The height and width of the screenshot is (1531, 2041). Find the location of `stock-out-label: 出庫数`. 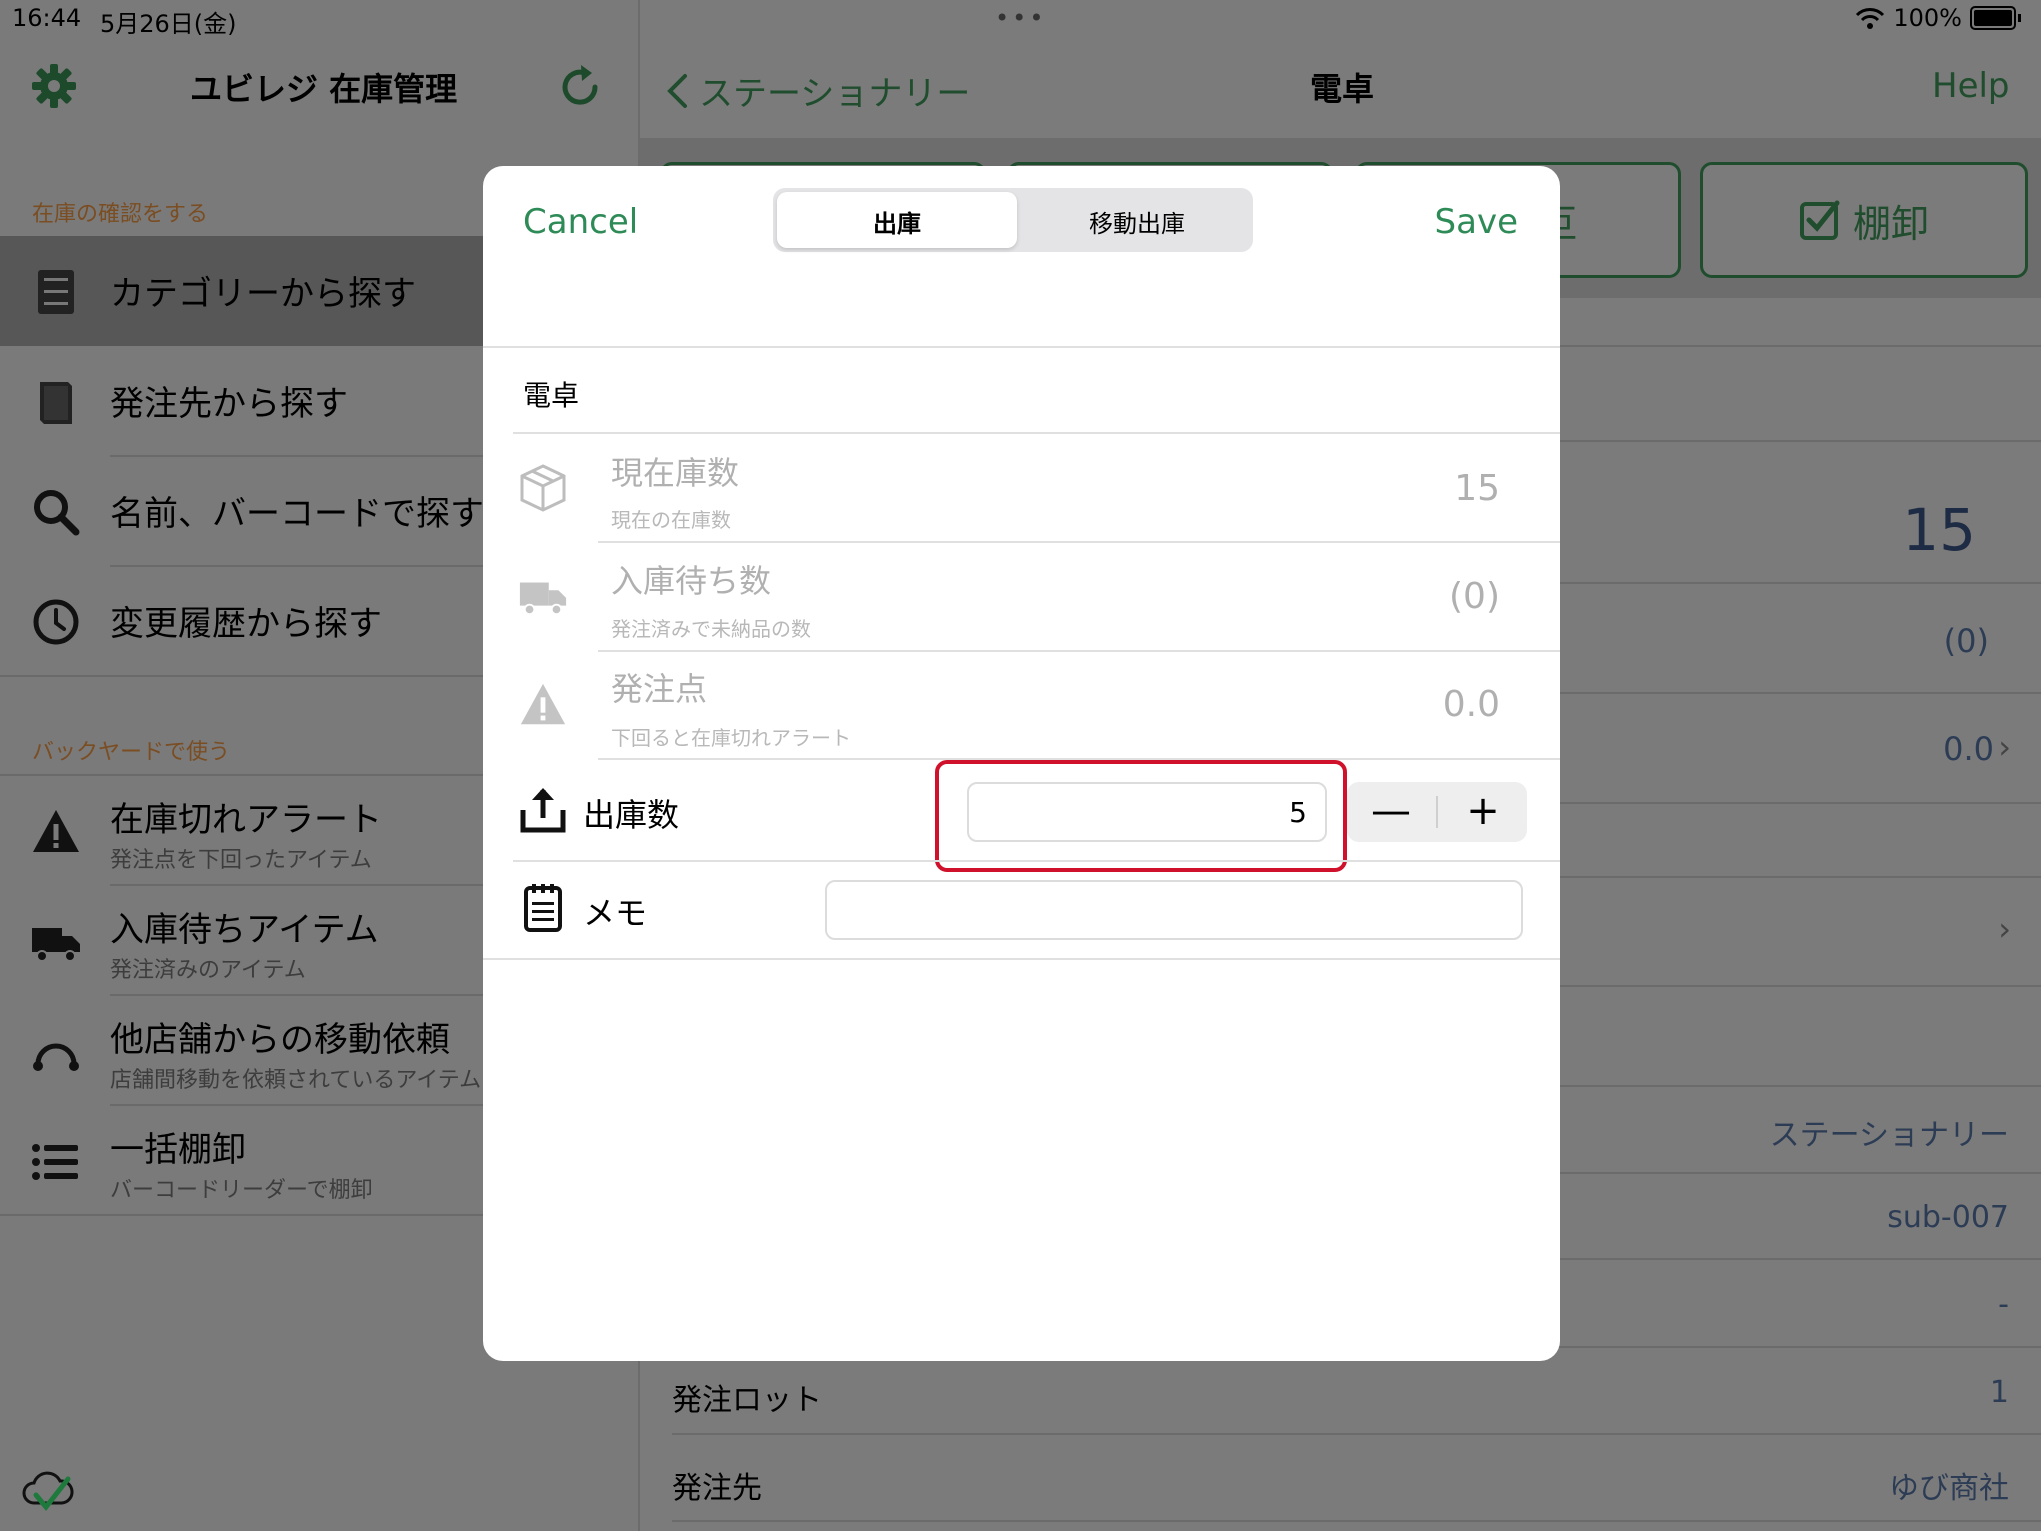

stock-out-label: 出庫数 is located at coordinates (631, 815).